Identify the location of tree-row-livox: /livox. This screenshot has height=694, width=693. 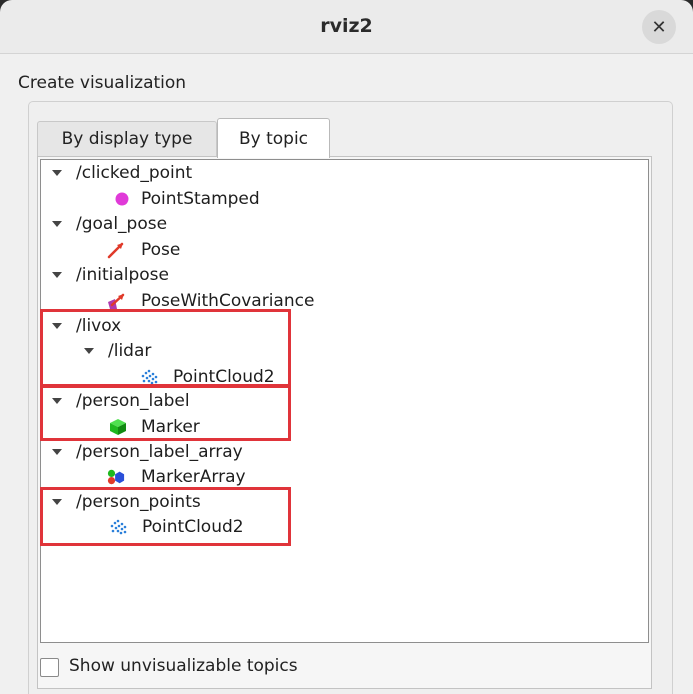
(341, 326).